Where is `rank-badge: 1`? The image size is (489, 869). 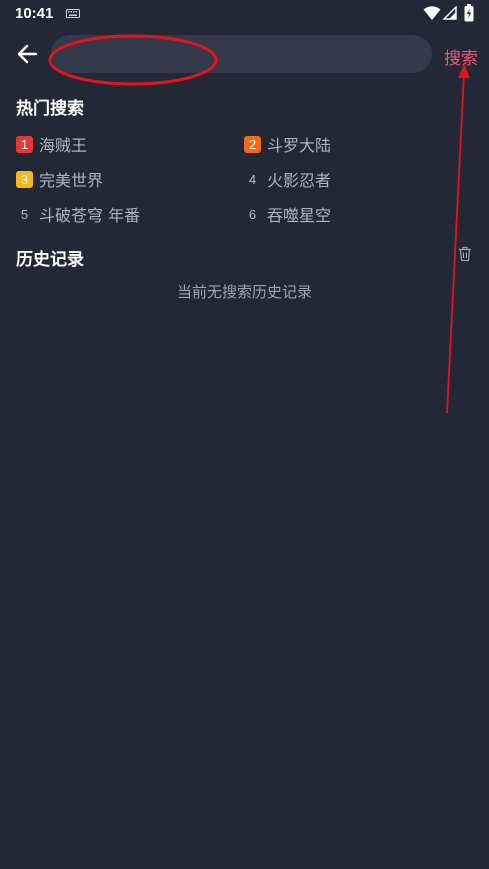 rank-badge: 1 is located at coordinates (24, 144).